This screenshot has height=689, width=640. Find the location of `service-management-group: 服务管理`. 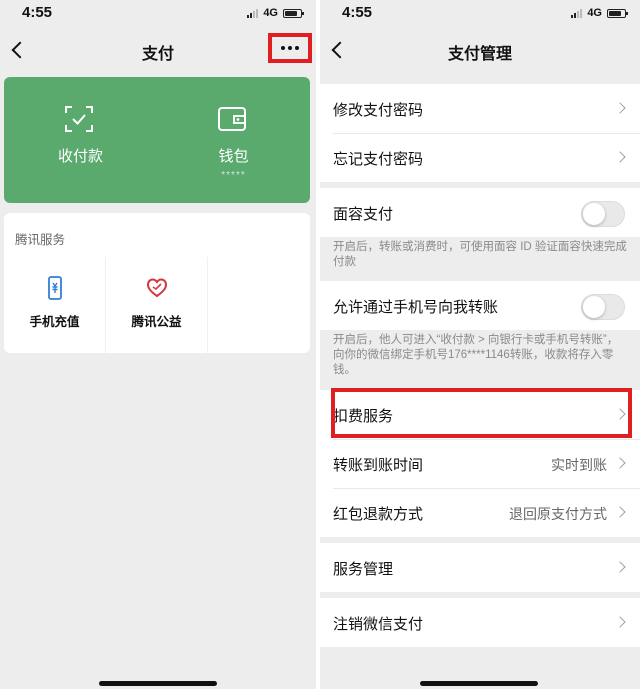

service-management-group: 服务管理 is located at coordinates (480, 567).